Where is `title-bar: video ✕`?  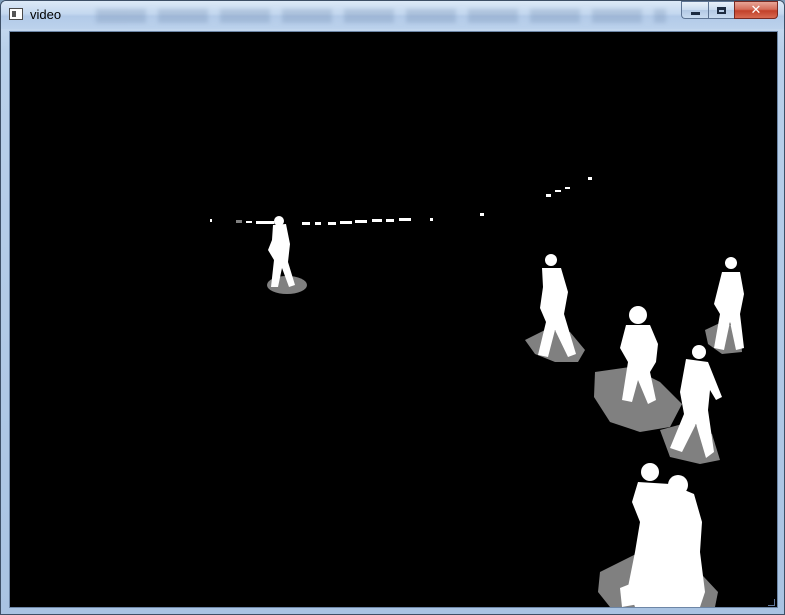 title-bar: video ✕ is located at coordinates (392, 15).